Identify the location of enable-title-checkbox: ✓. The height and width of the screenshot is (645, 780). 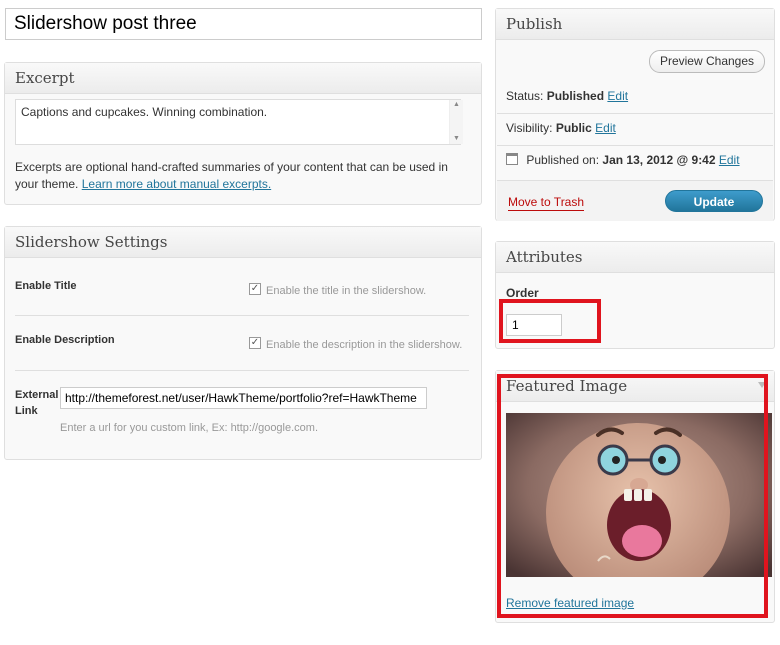
(255, 289).